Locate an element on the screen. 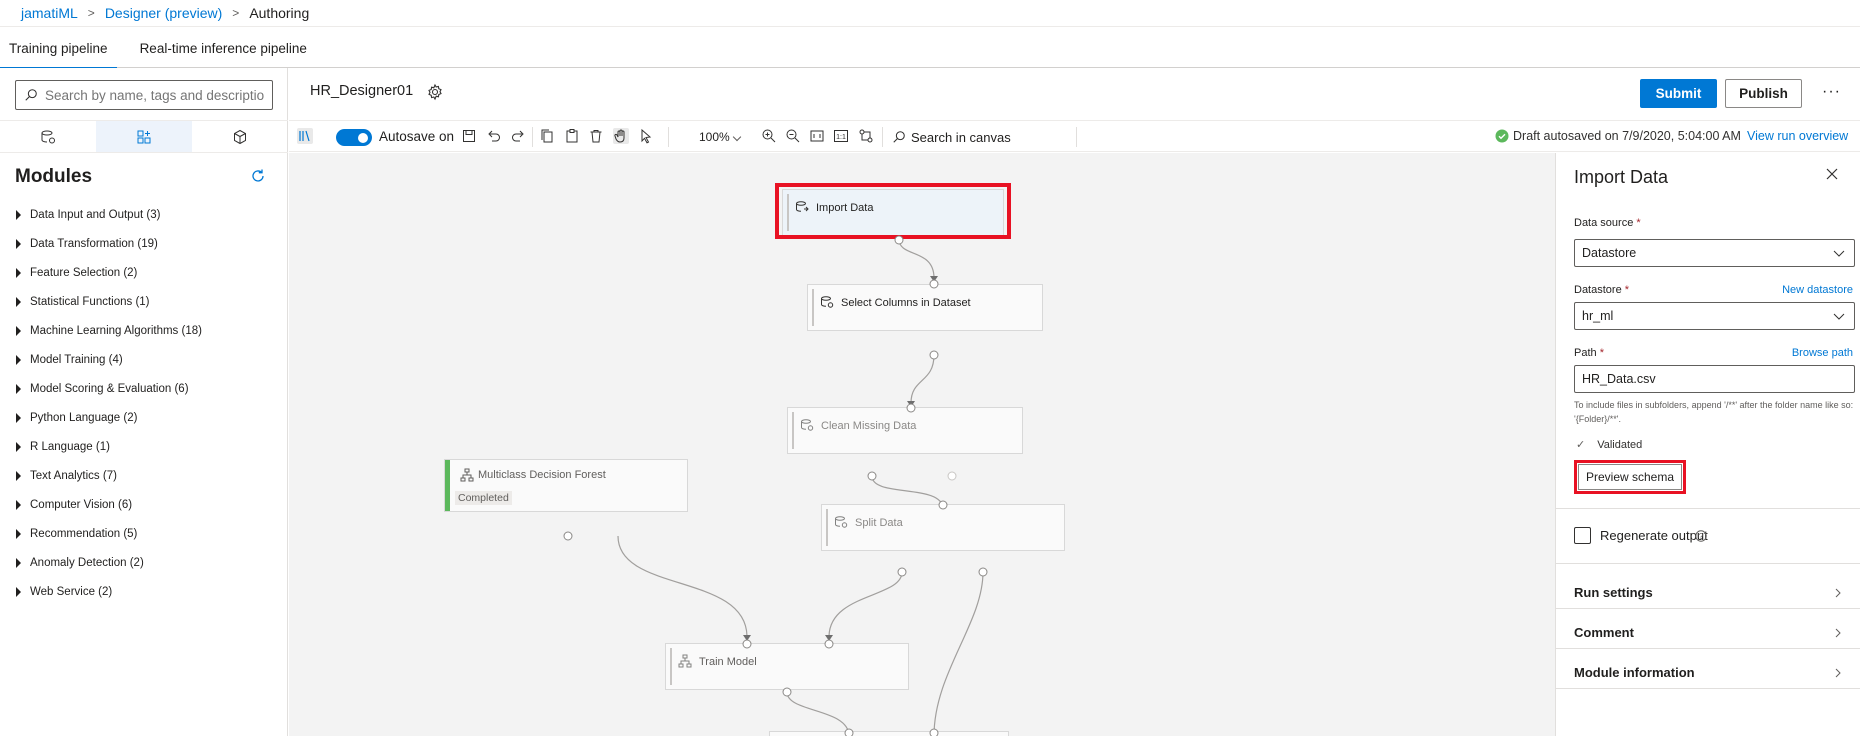  submit-button: Submit is located at coordinates (1678, 93).